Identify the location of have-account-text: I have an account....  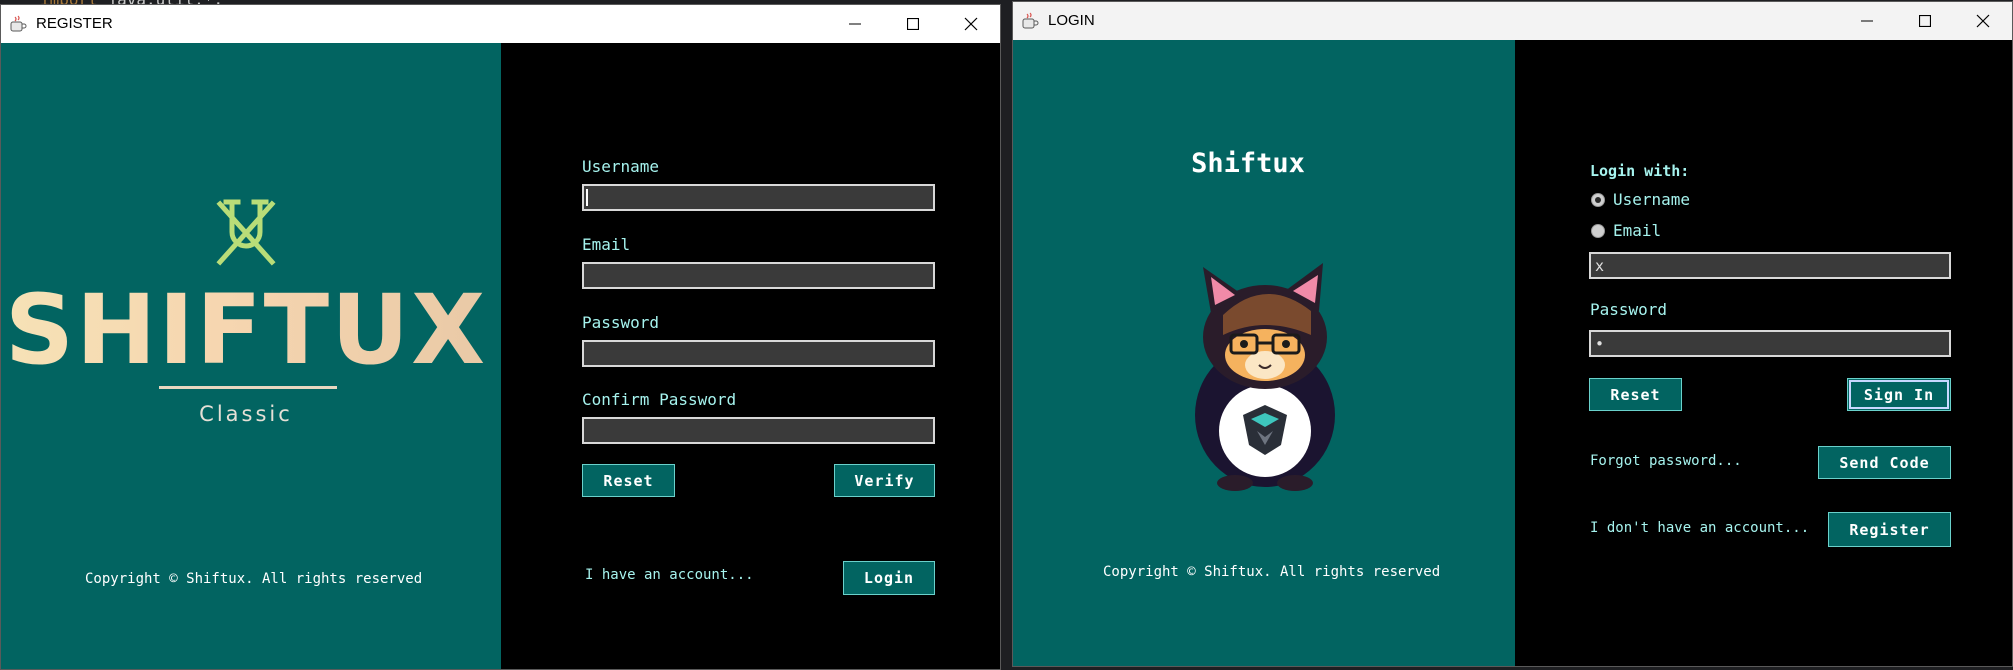
(669, 575).